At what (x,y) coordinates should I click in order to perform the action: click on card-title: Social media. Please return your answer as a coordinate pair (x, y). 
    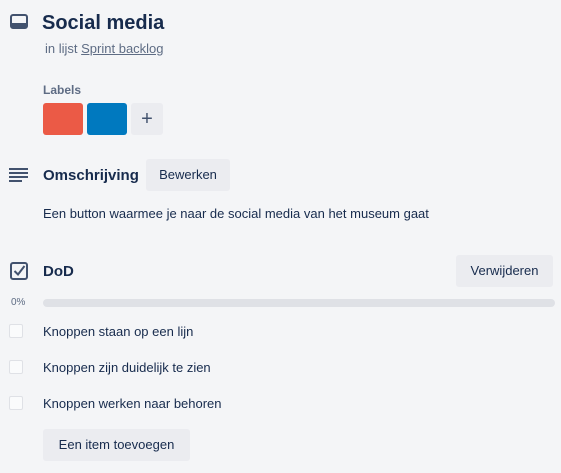
    Looking at the image, I should click on (103, 23).